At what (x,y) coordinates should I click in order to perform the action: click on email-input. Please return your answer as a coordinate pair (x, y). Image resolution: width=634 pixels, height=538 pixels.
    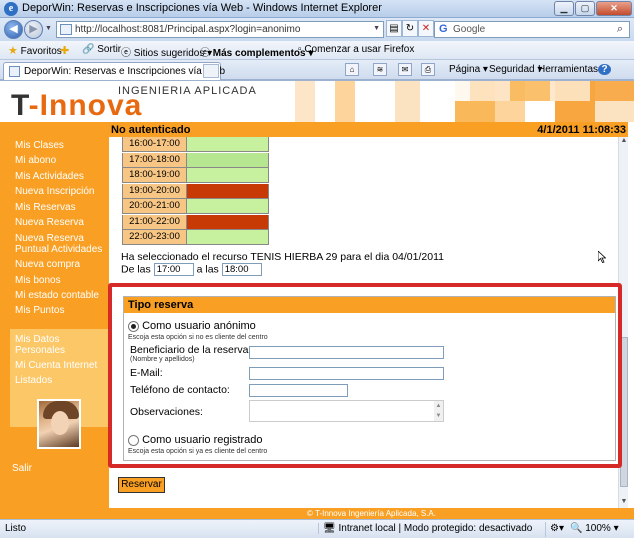
    Looking at the image, I should click on (346, 373).